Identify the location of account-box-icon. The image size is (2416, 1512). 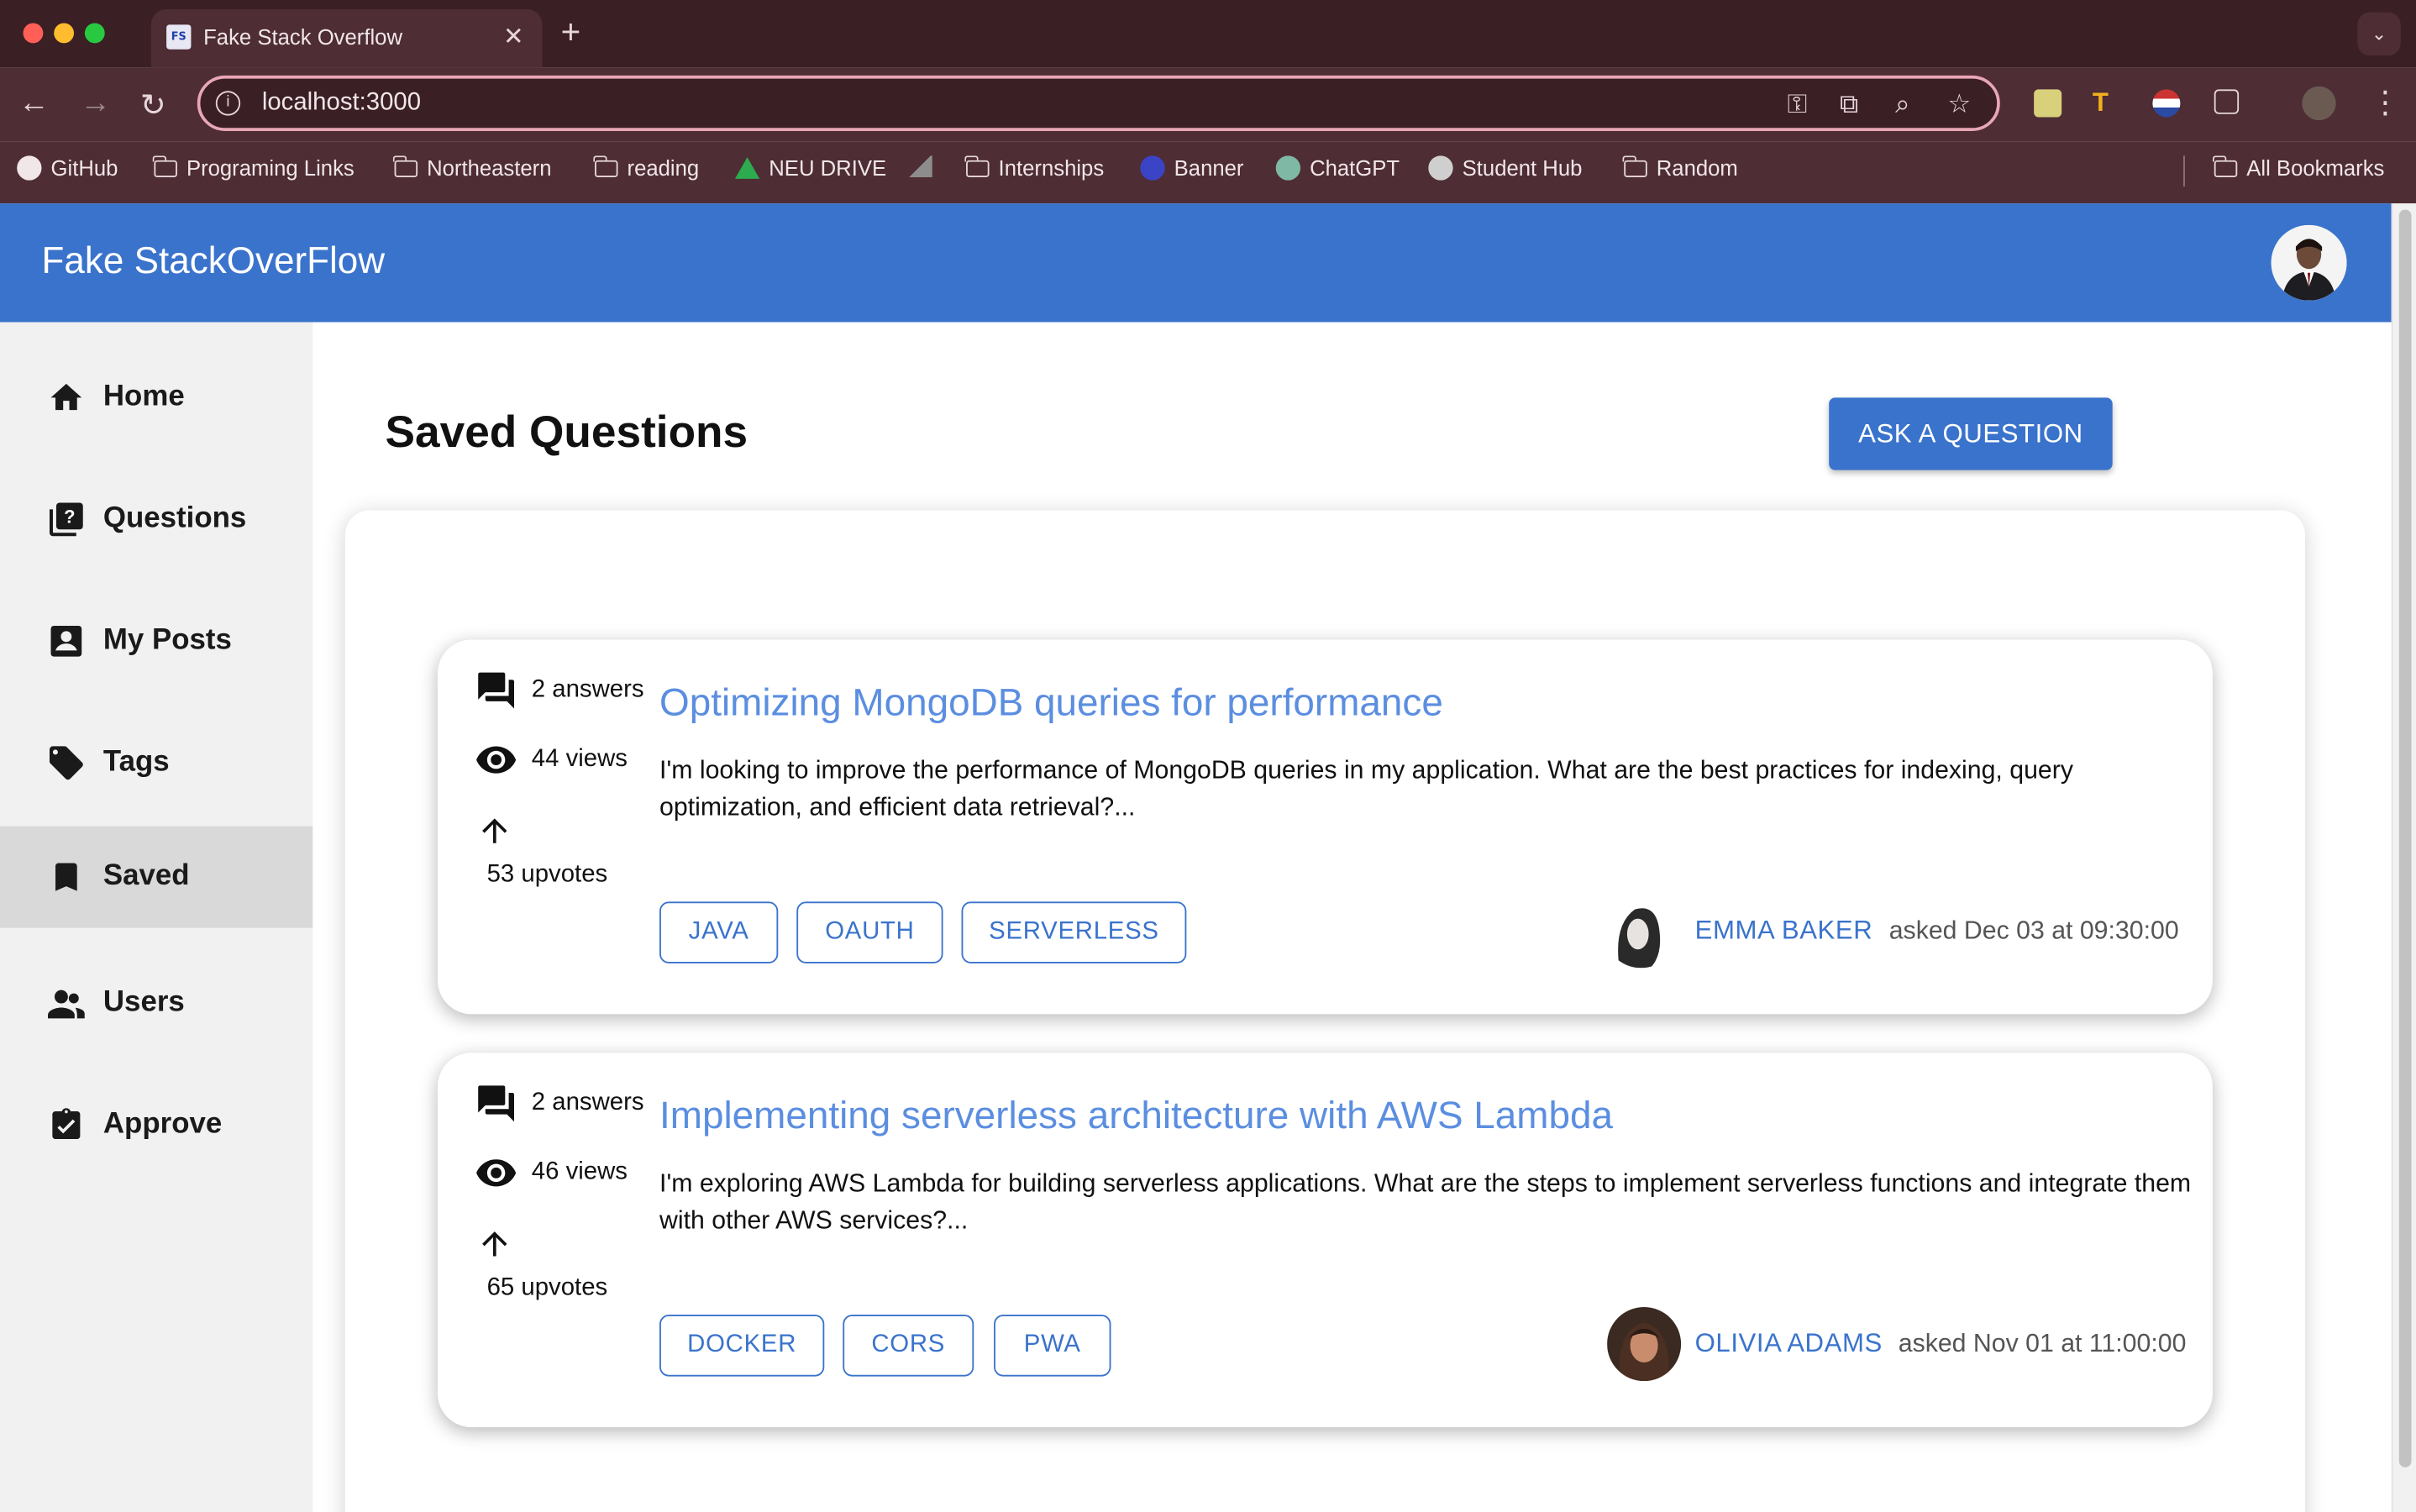
(66, 641).